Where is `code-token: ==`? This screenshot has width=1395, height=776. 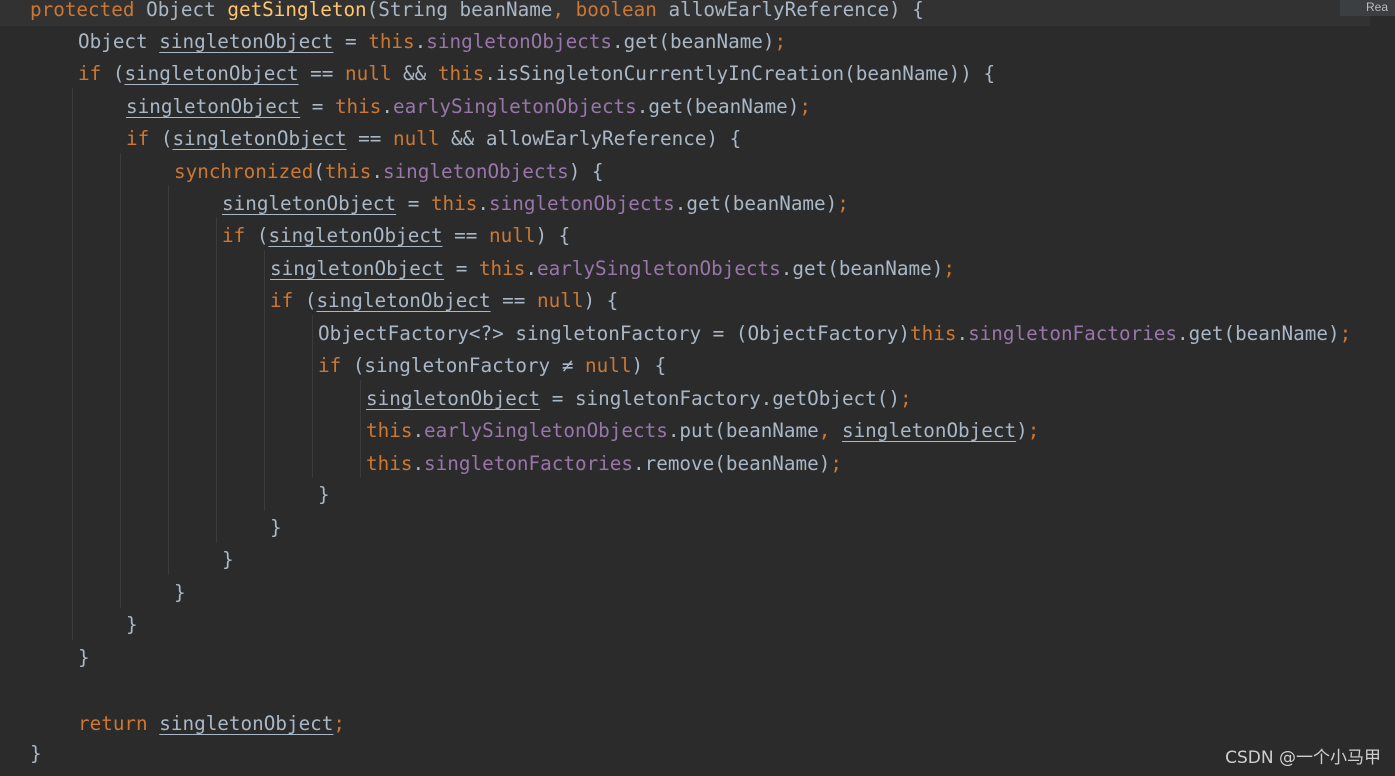
code-token: == is located at coordinates (321, 73).